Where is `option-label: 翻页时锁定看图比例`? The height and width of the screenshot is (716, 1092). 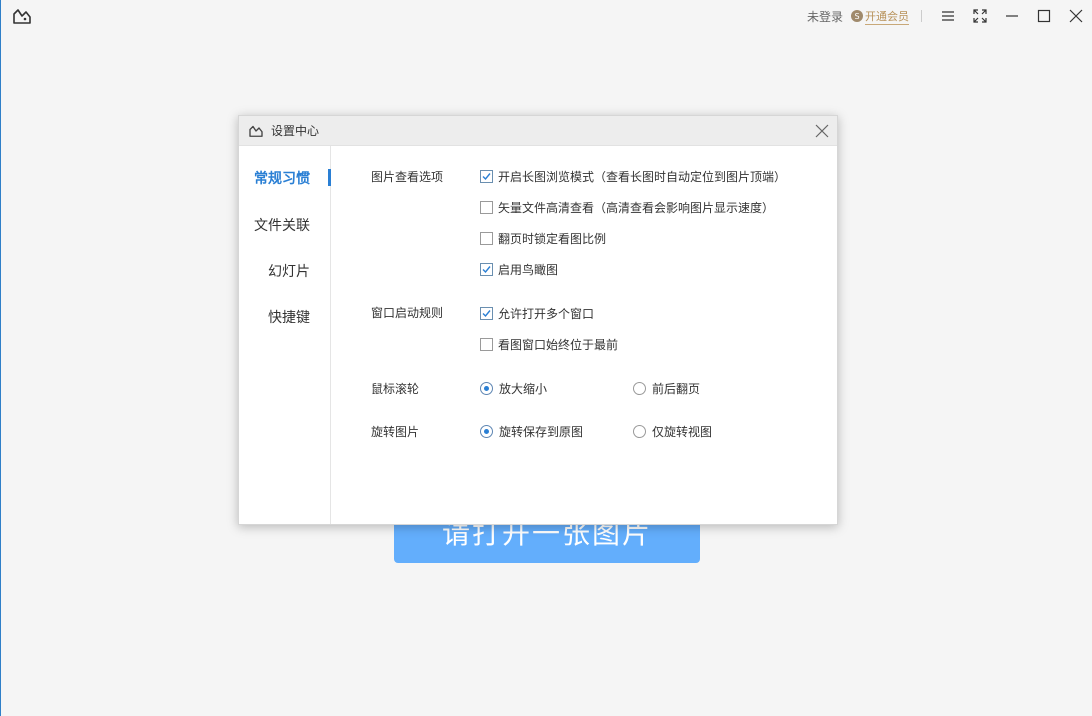 option-label: 翻页时锁定看图比例 is located at coordinates (552, 239).